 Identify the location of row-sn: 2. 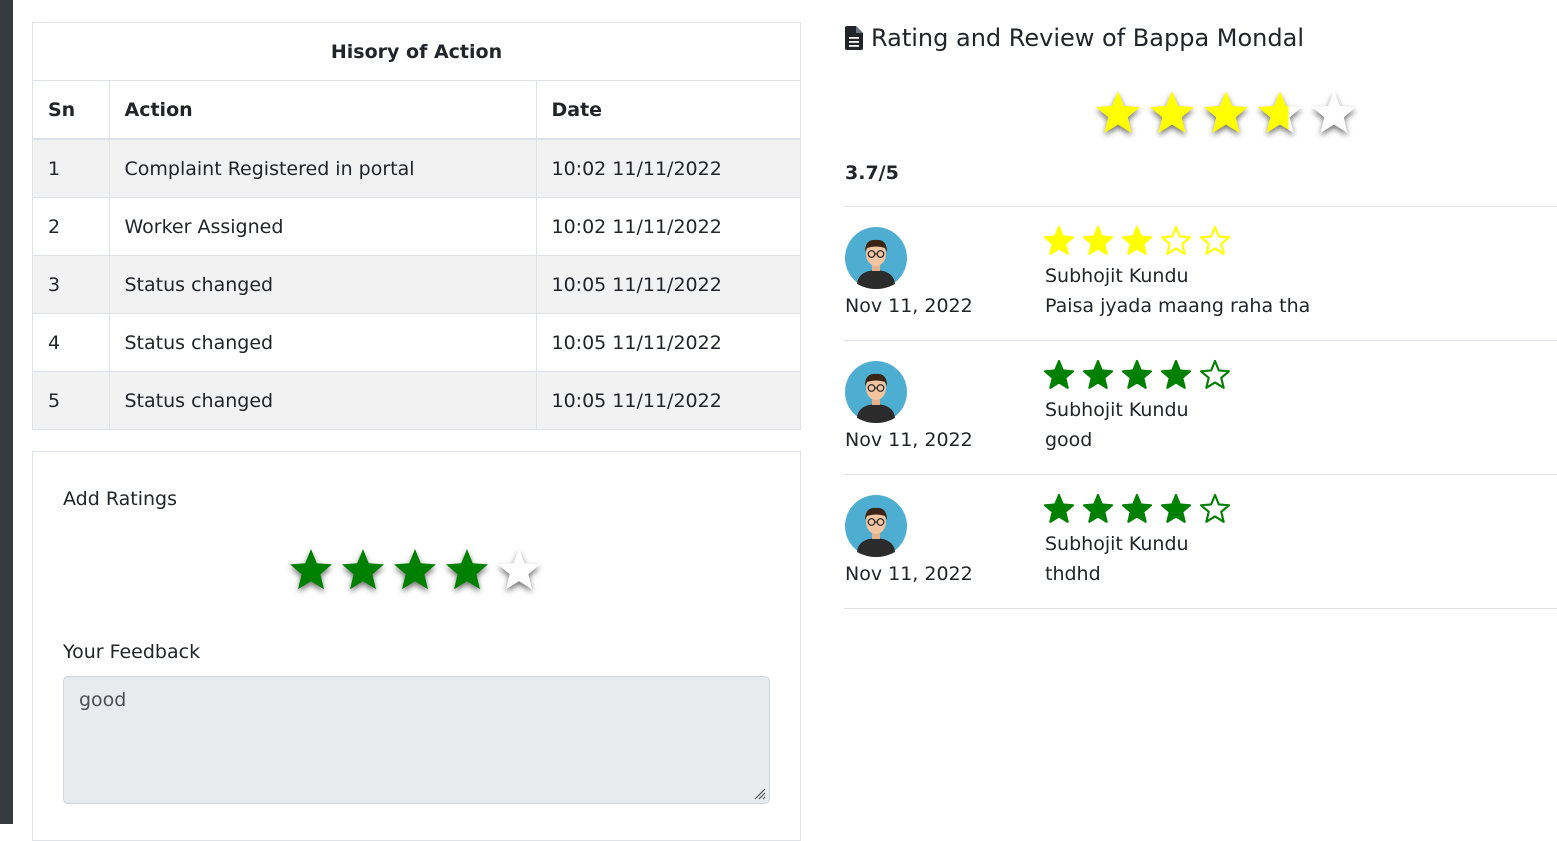
(71, 226).